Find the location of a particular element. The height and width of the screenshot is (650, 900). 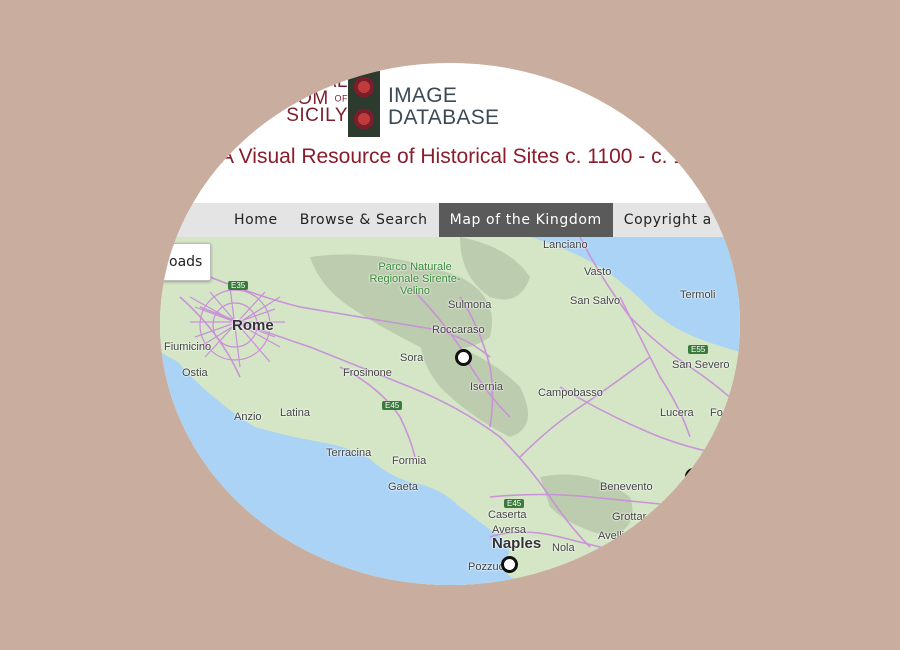

park-label: Parco Naturale Regionale Sirente-Velino is located at coordinates (415, 279).